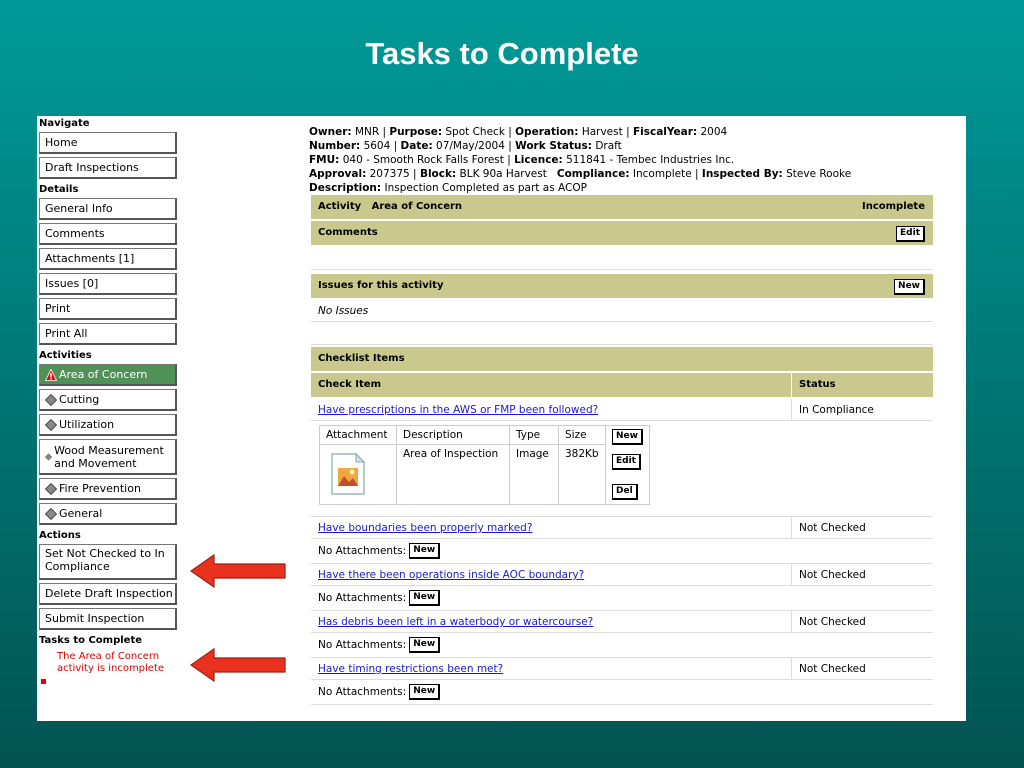 This screenshot has height=768, width=1024. Describe the element at coordinates (108, 562) in the screenshot. I see `set-not-checked-to-in-compliance-button: Set Not Checked to In Compliance` at that location.